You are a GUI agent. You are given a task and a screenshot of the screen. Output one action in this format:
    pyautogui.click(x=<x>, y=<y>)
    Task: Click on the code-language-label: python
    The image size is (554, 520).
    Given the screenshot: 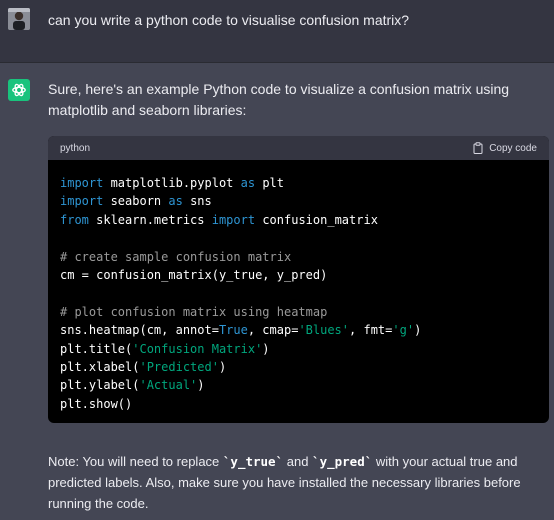 What is the action you would take?
    pyautogui.click(x=75, y=148)
    